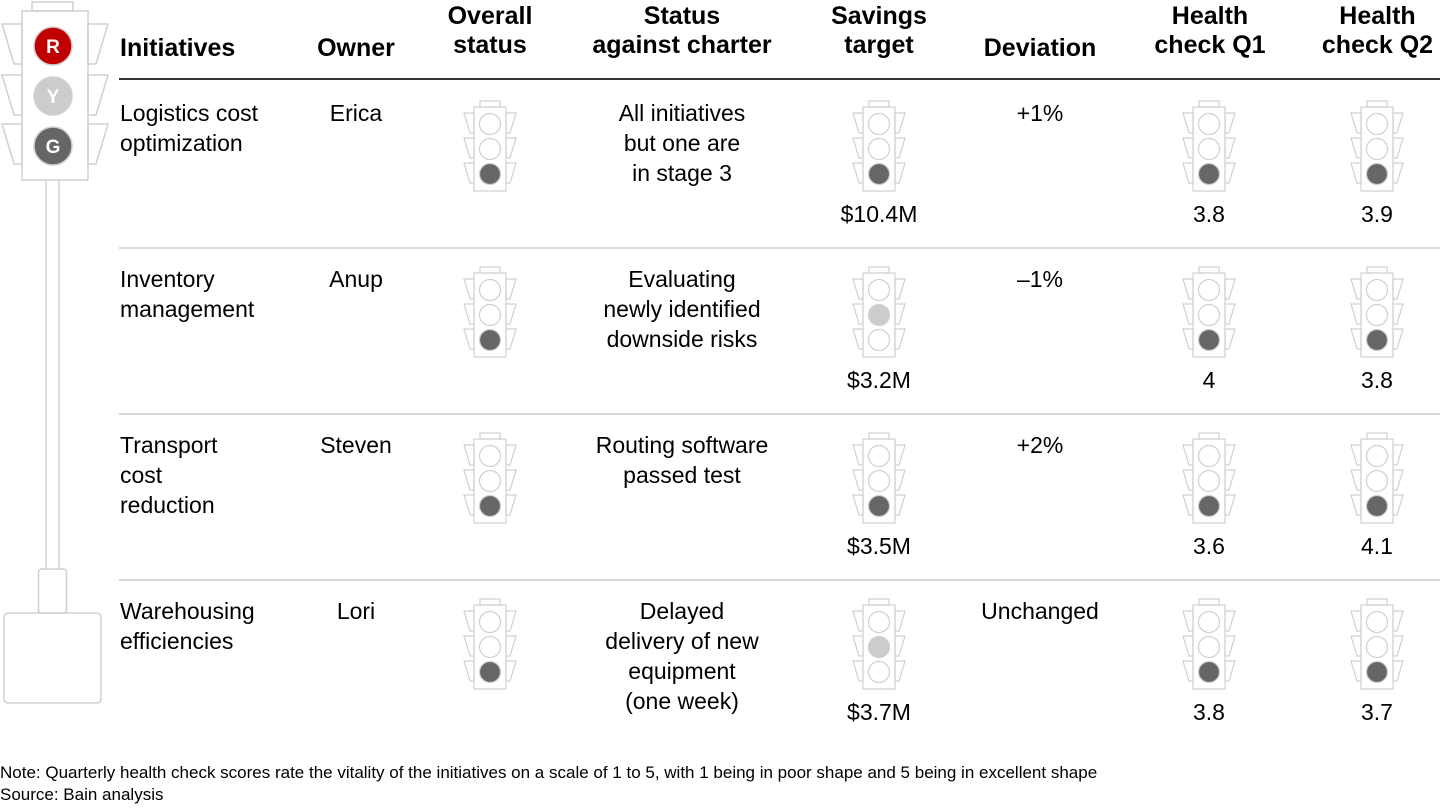 This screenshot has height=810, width=1440. Describe the element at coordinates (1209, 712) in the screenshot. I see `health-q1-score: 3.8` at that location.